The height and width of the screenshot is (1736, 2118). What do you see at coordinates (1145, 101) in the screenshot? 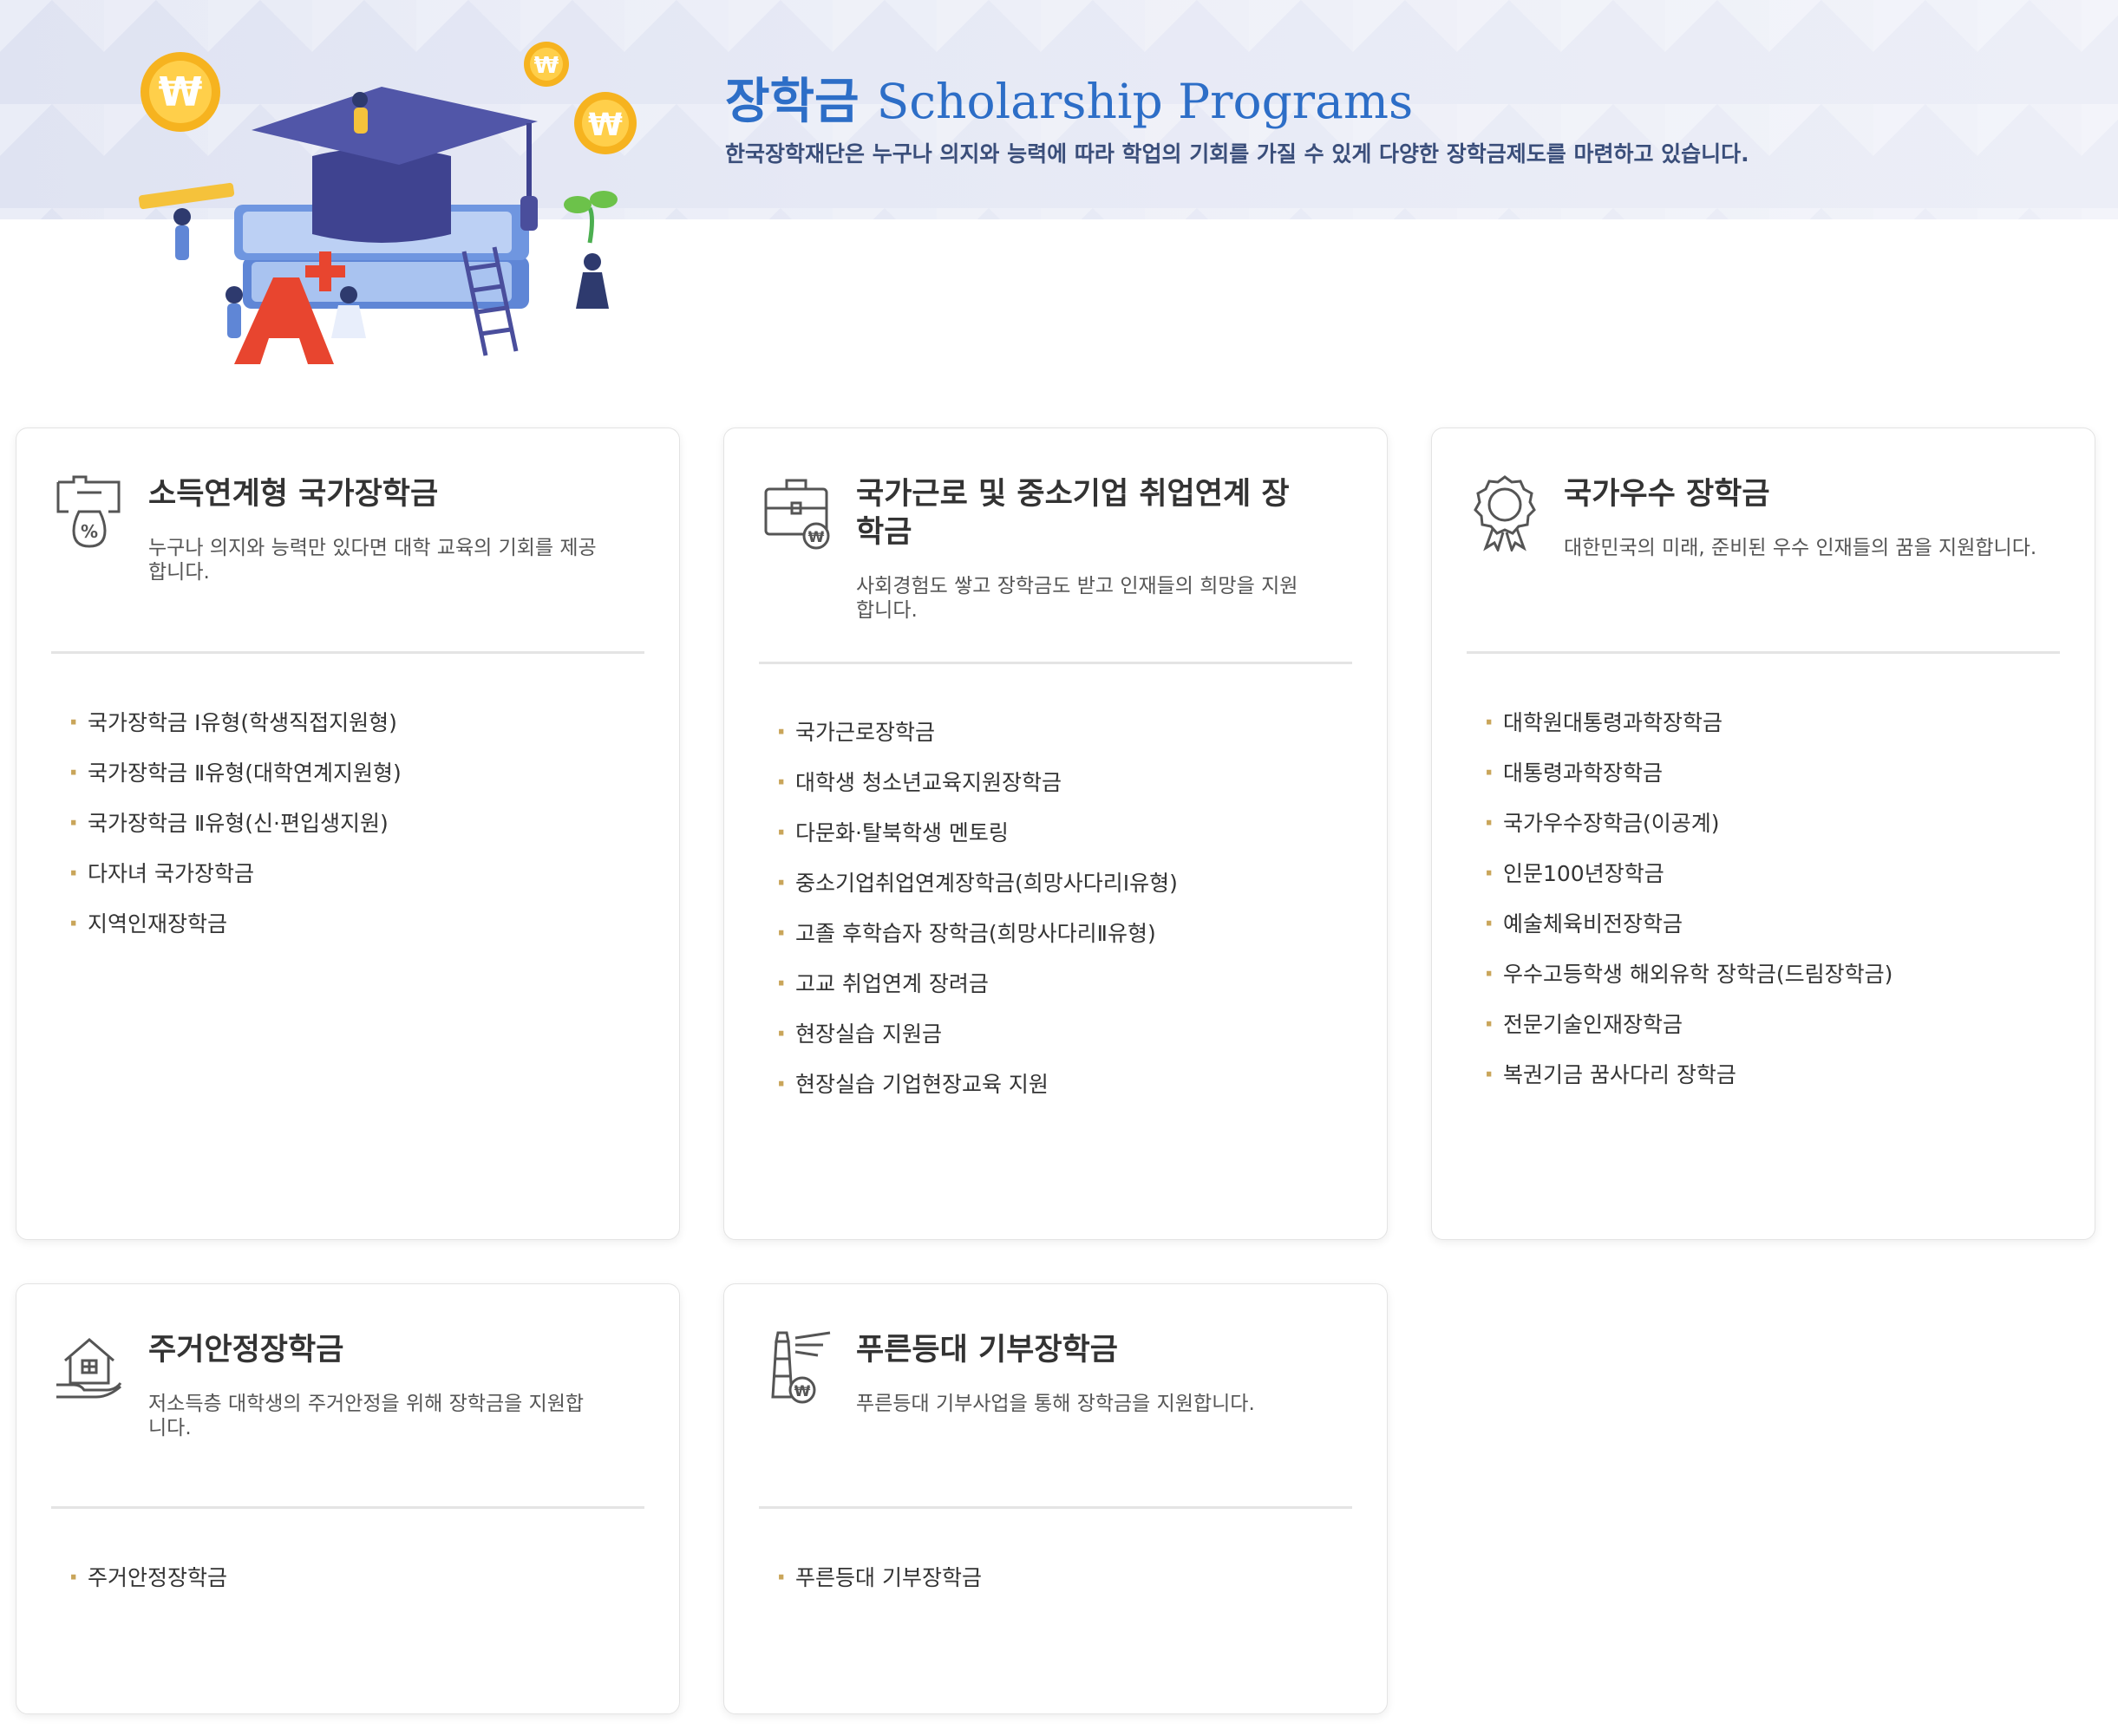
I see `page-title-en: Scholarship Programs` at bounding box center [1145, 101].